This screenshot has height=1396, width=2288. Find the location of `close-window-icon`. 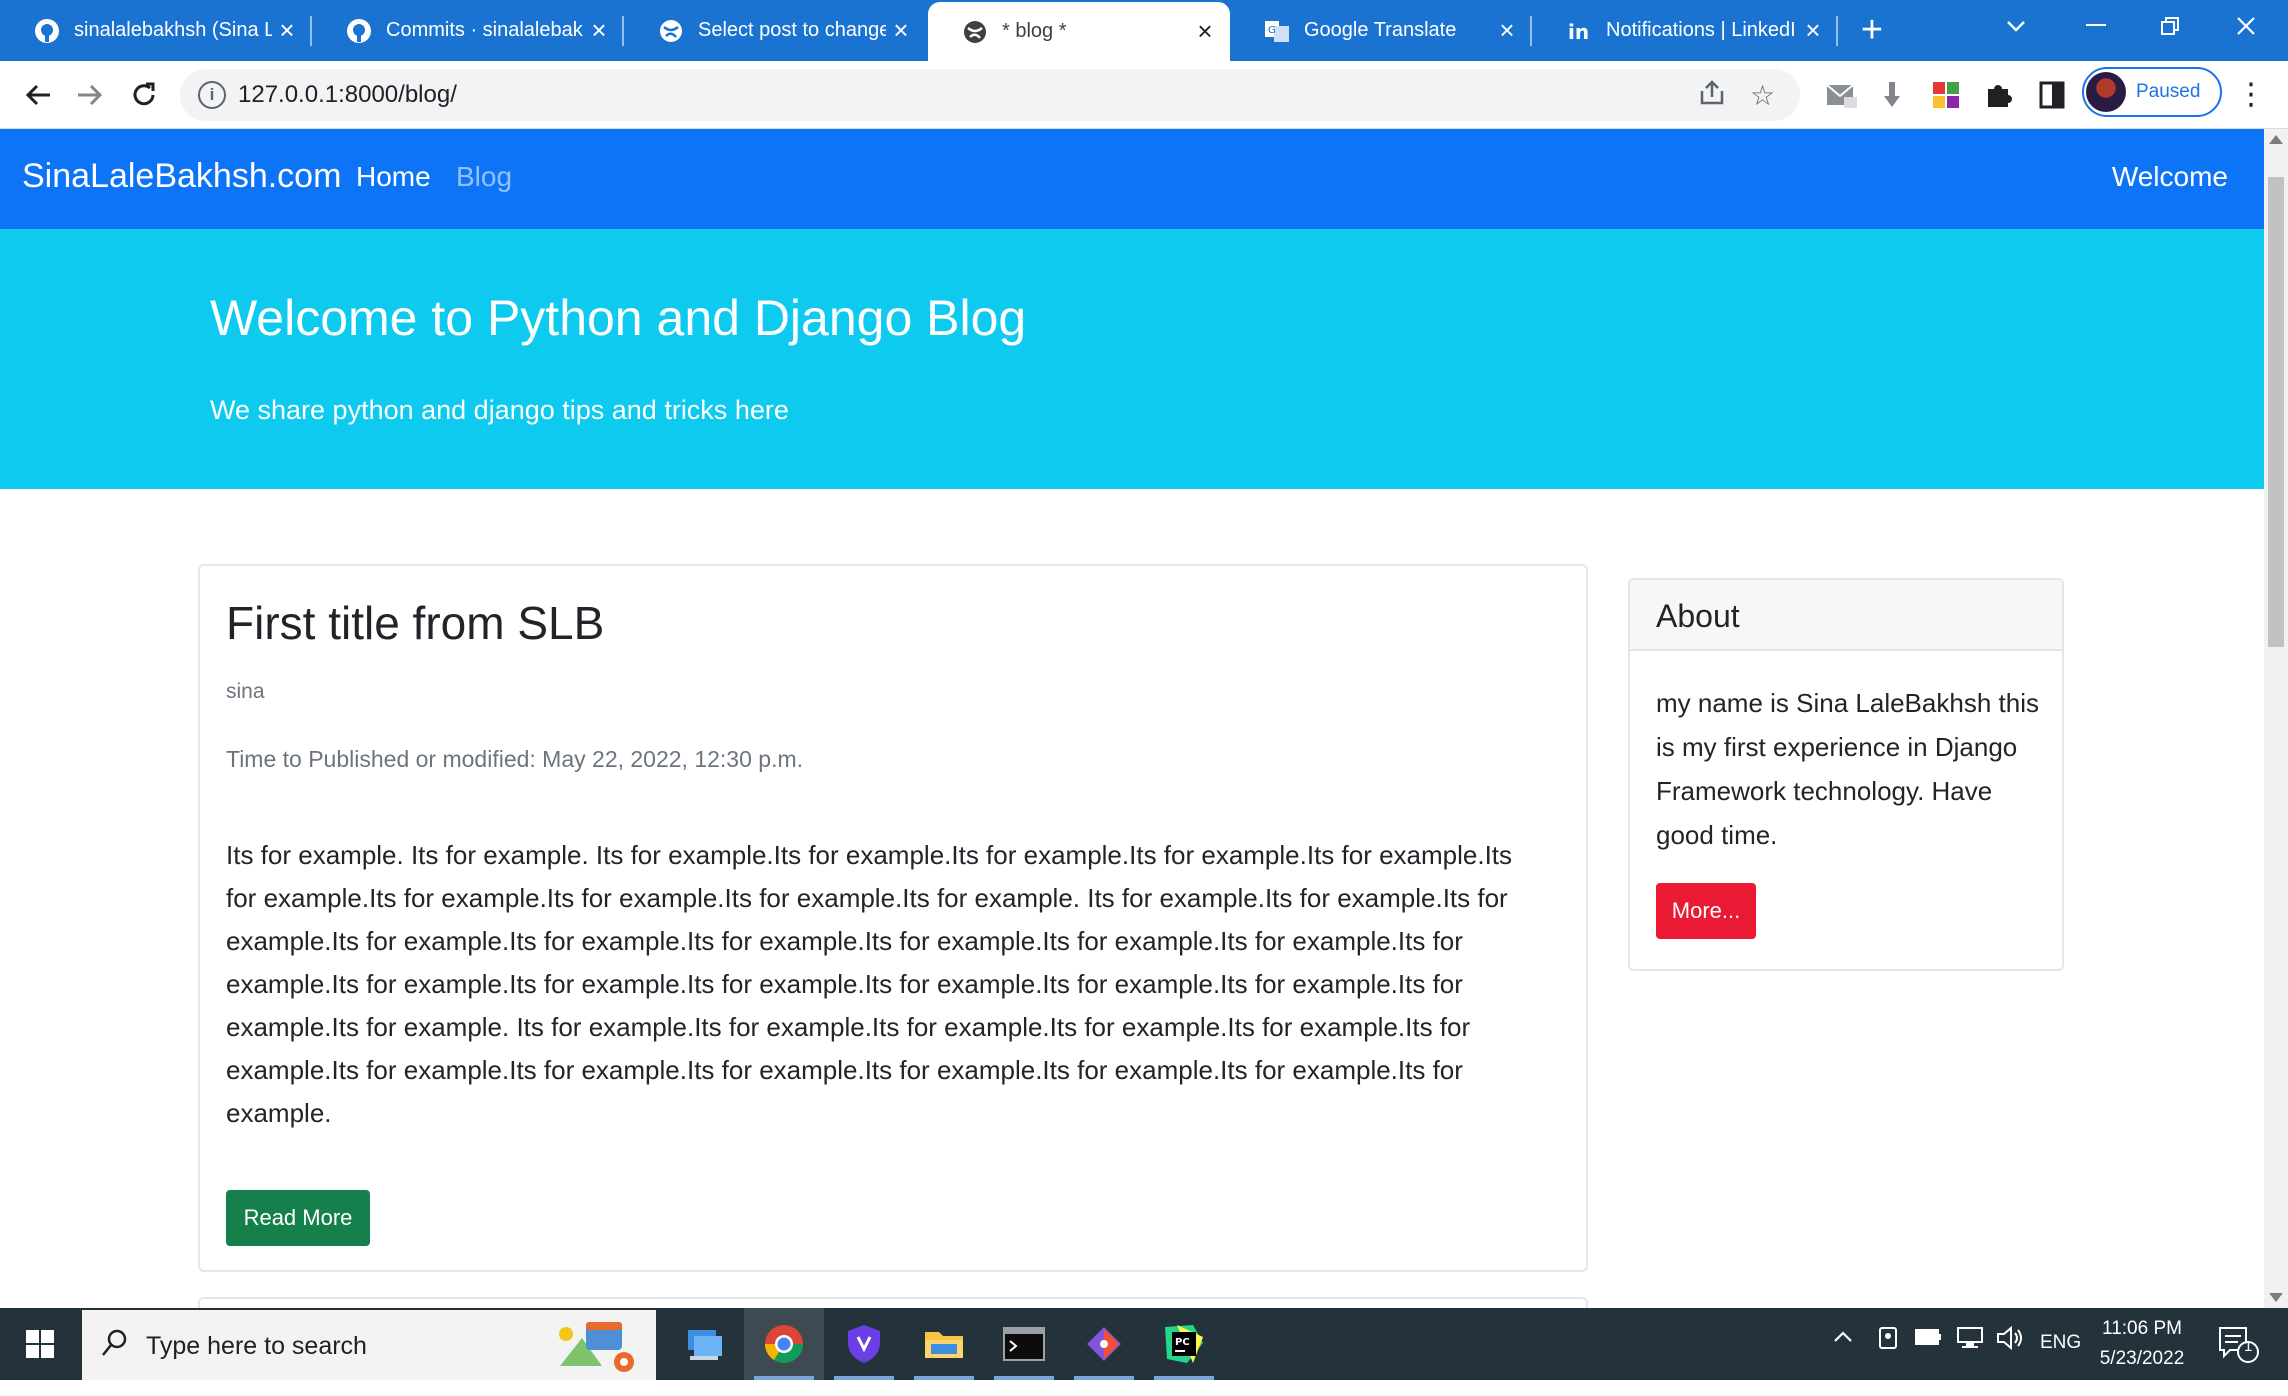

close-window-icon is located at coordinates (2246, 26).